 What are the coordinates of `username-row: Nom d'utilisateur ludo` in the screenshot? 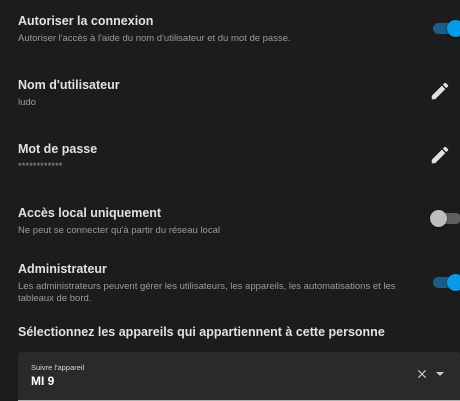 It's located at (239, 93).